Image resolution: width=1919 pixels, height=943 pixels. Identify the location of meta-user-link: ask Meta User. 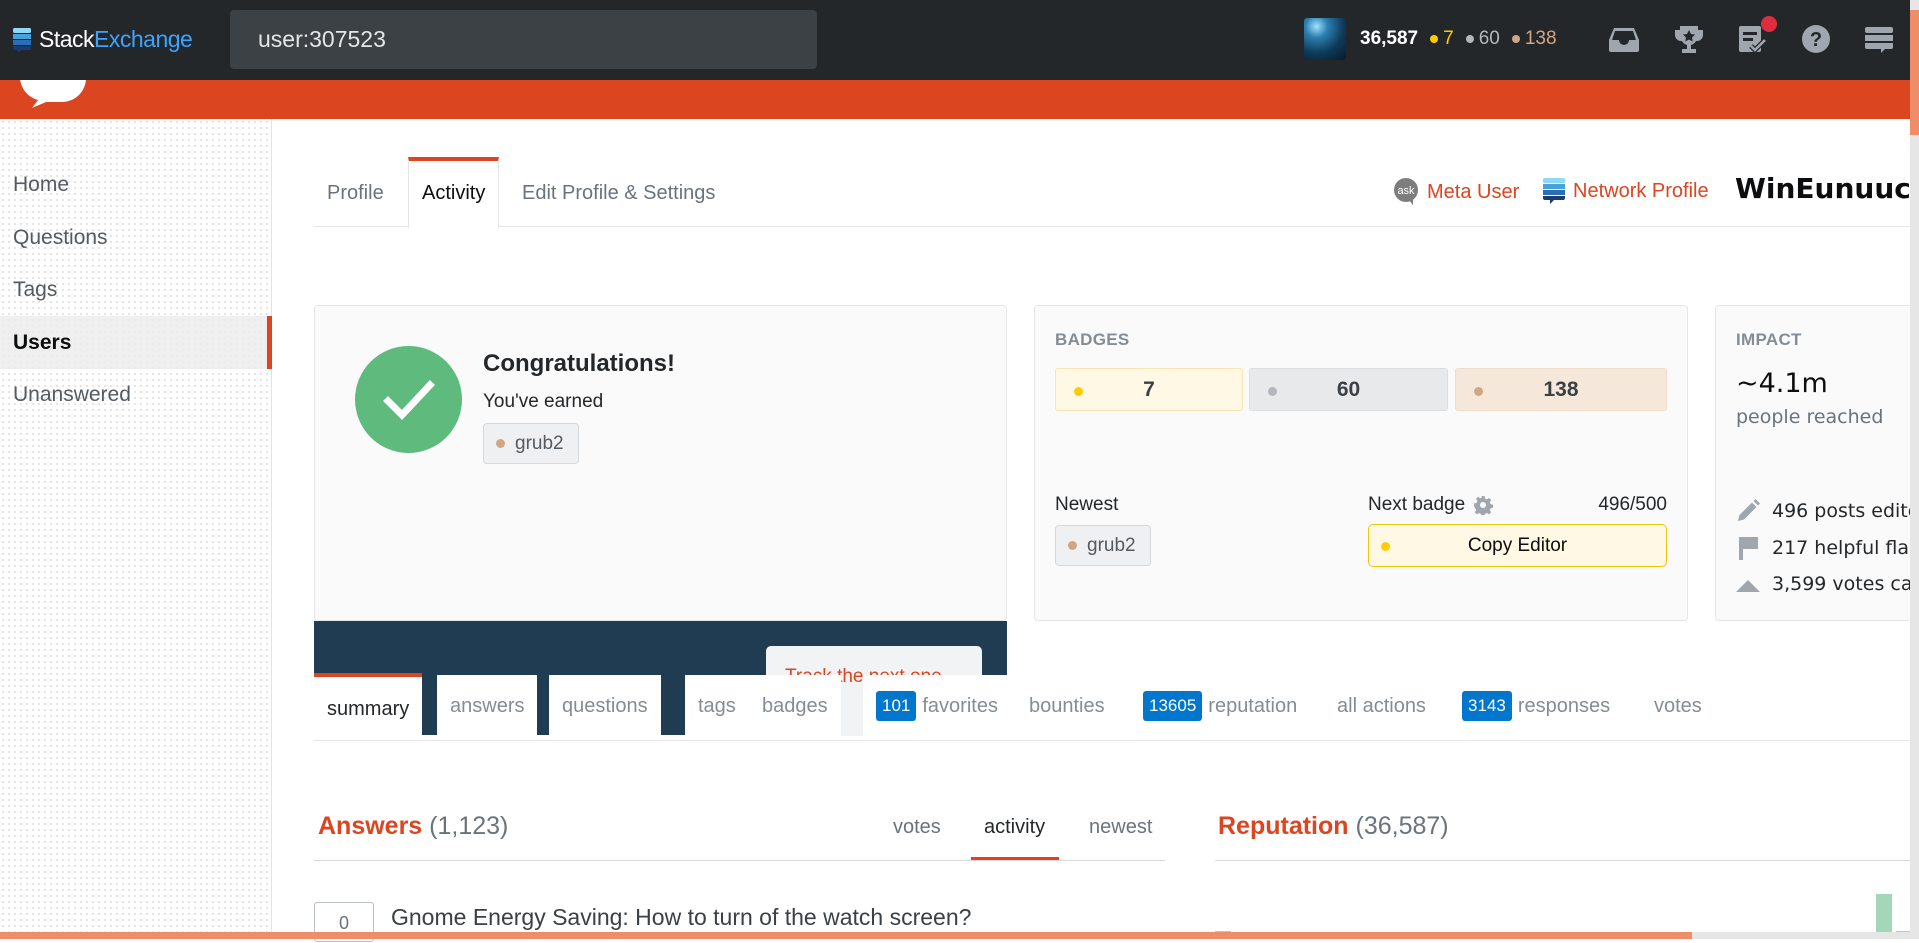
(1456, 192).